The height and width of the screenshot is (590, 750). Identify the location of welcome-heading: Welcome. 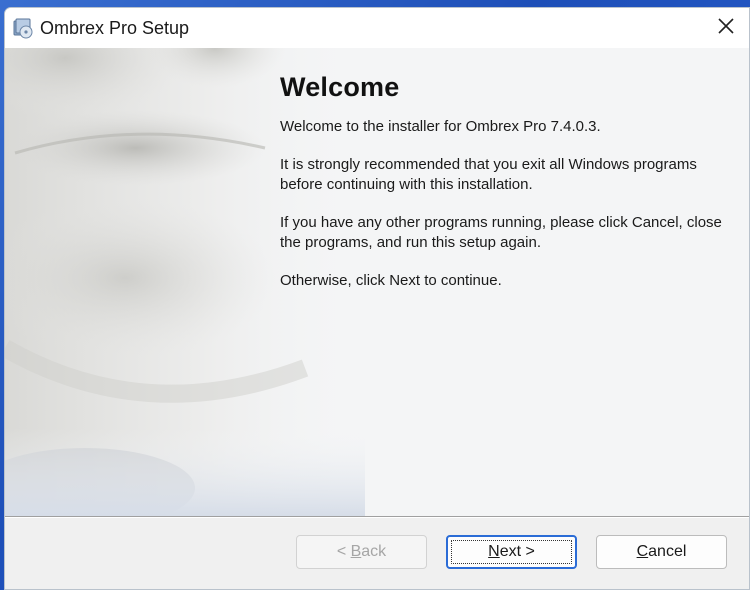
(340, 87).